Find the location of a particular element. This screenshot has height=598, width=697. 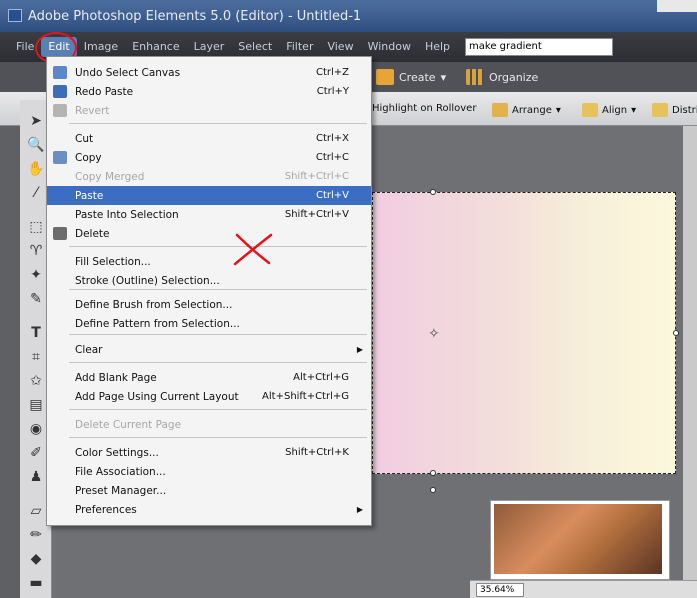

zoom-tool-icon: 🔍 is located at coordinates (36, 145).